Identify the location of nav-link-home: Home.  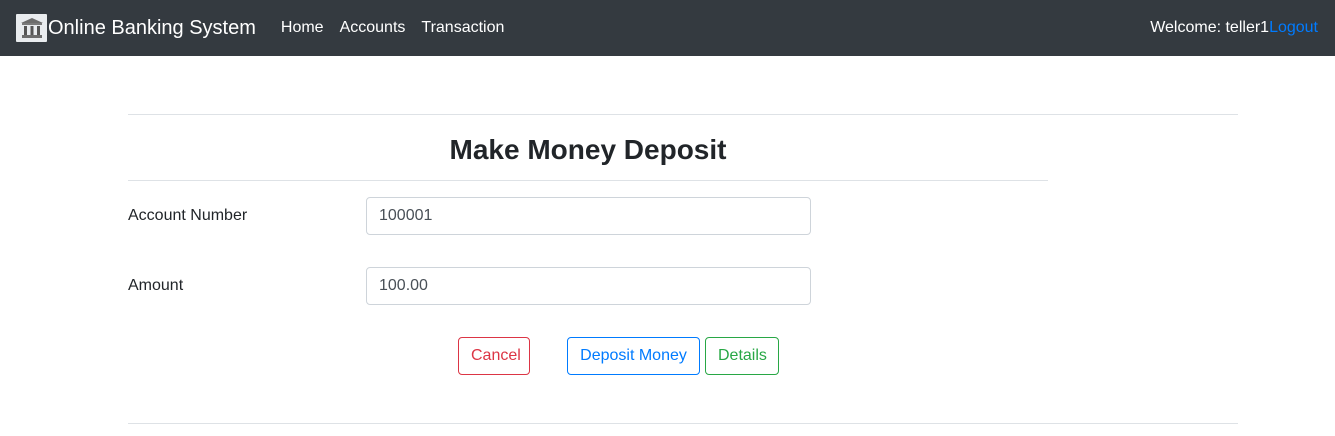
(302, 28).